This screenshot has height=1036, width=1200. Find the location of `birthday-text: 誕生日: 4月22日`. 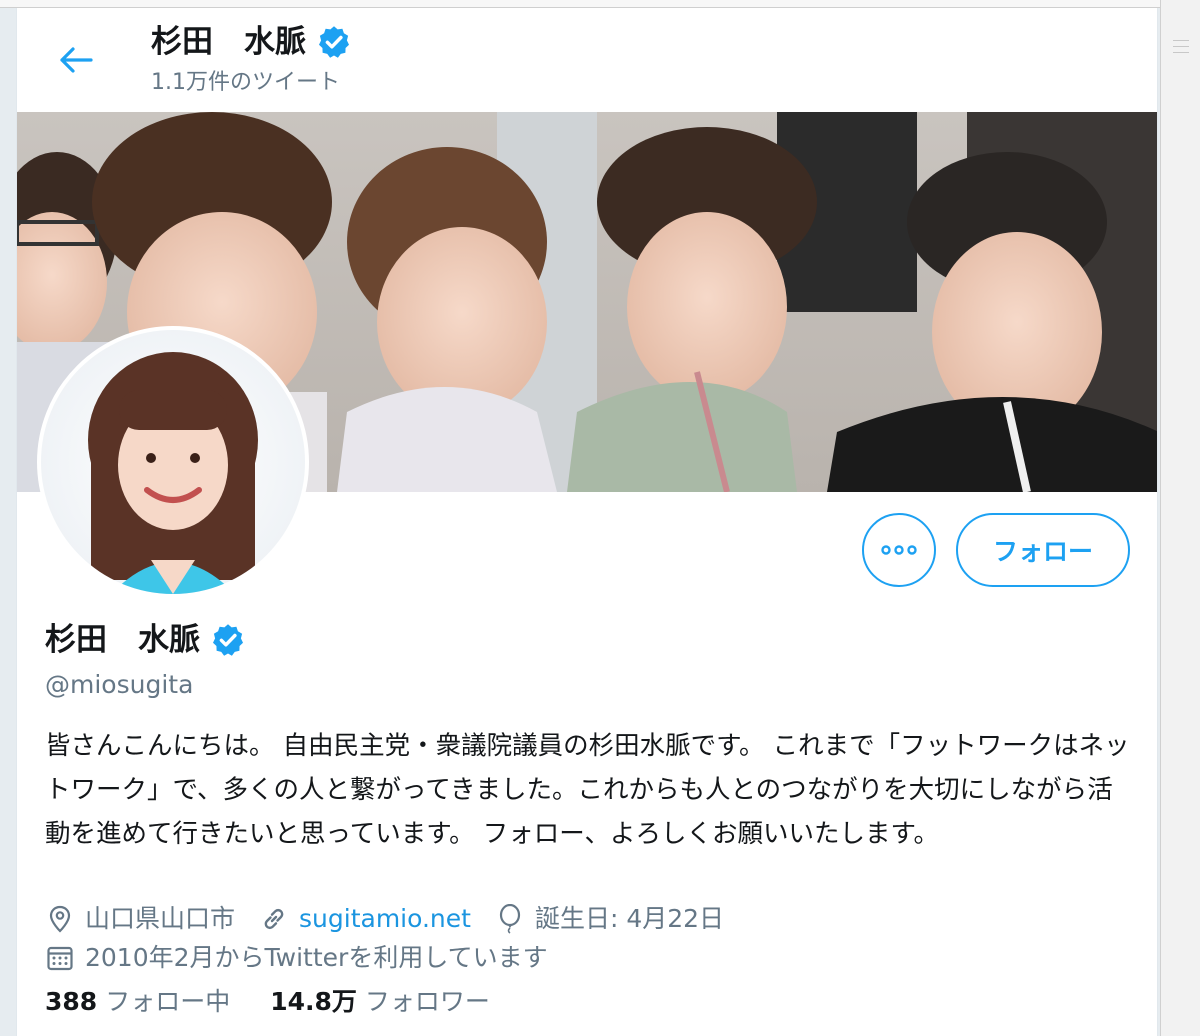

birthday-text: 誕生日: 4月22日 is located at coordinates (629, 918).